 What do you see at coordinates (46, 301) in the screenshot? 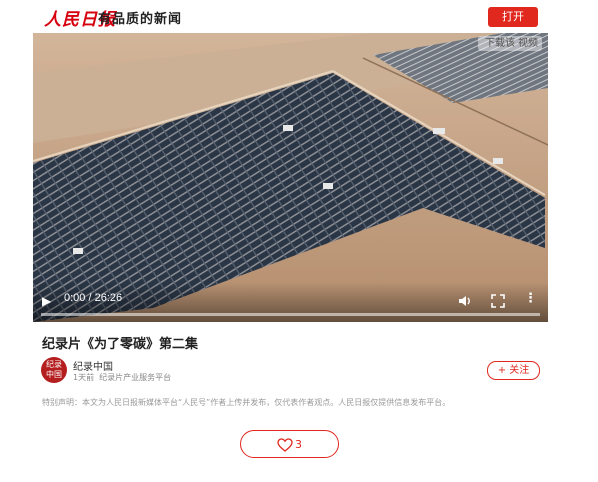
I see `play-icon: ▶` at bounding box center [46, 301].